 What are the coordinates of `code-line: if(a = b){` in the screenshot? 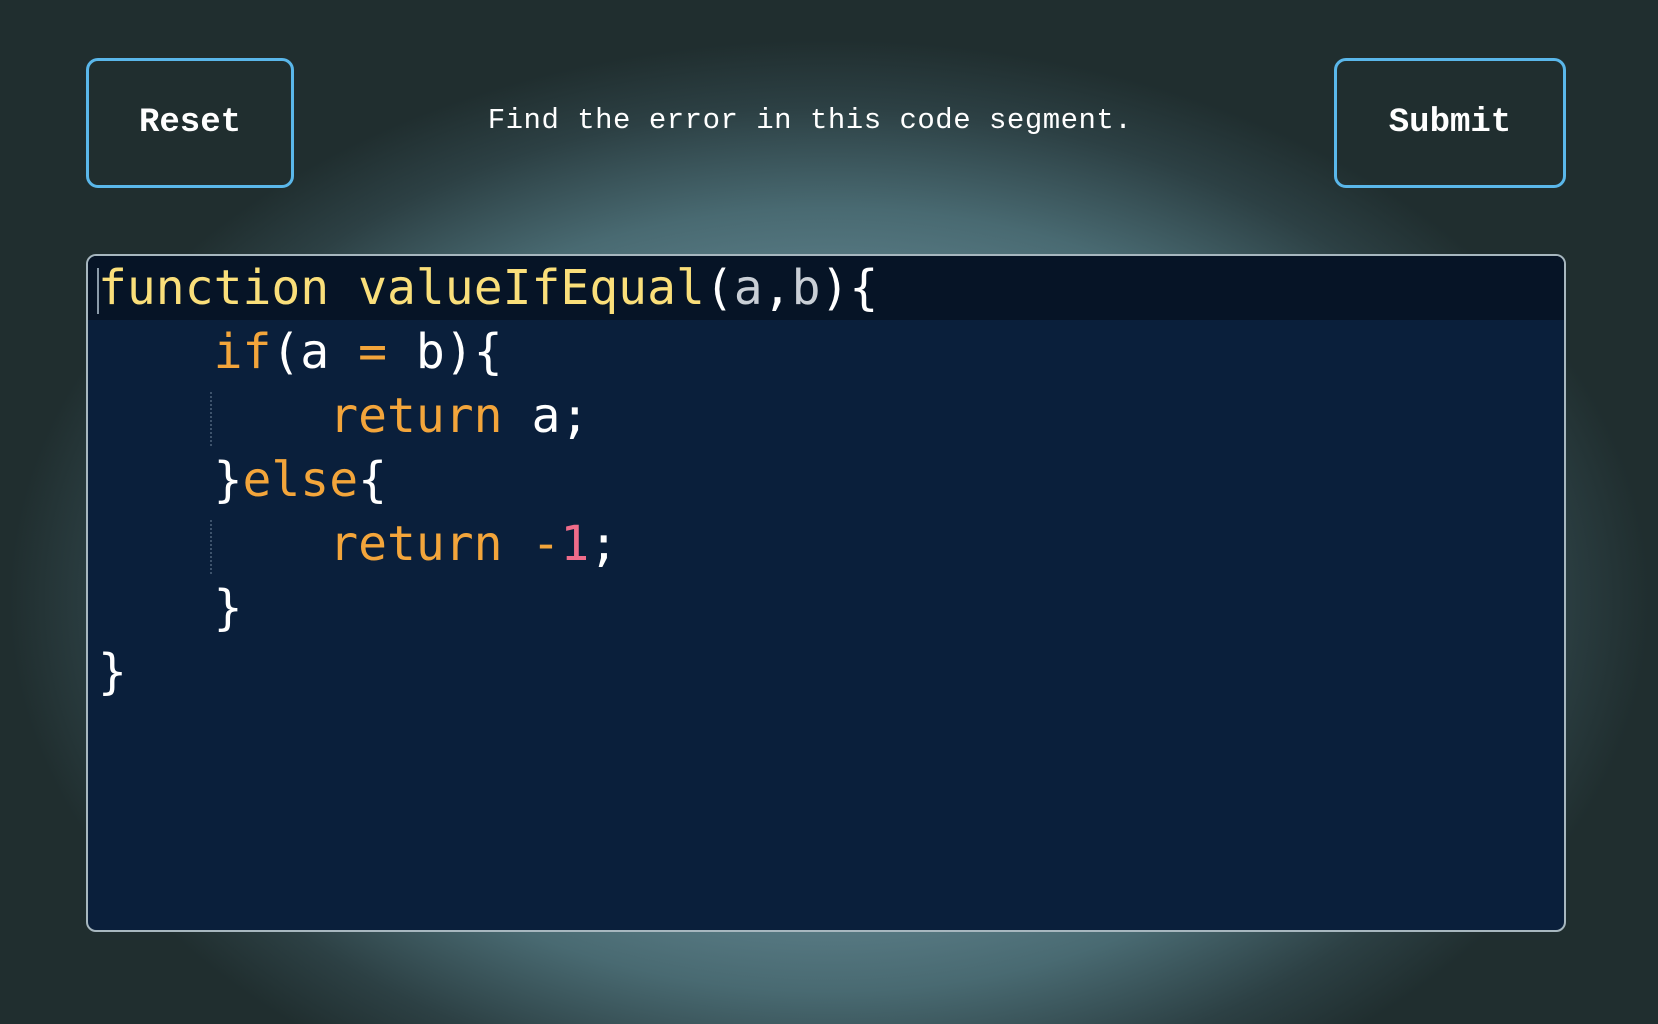 It's located at (488, 352).